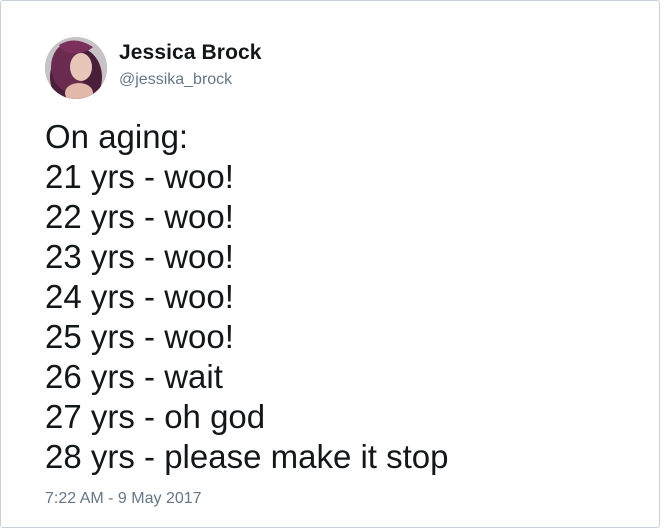 The image size is (660, 528). Describe the element at coordinates (139, 256) in the screenshot. I see `tweet-line: 23 yrs - woo!` at that location.